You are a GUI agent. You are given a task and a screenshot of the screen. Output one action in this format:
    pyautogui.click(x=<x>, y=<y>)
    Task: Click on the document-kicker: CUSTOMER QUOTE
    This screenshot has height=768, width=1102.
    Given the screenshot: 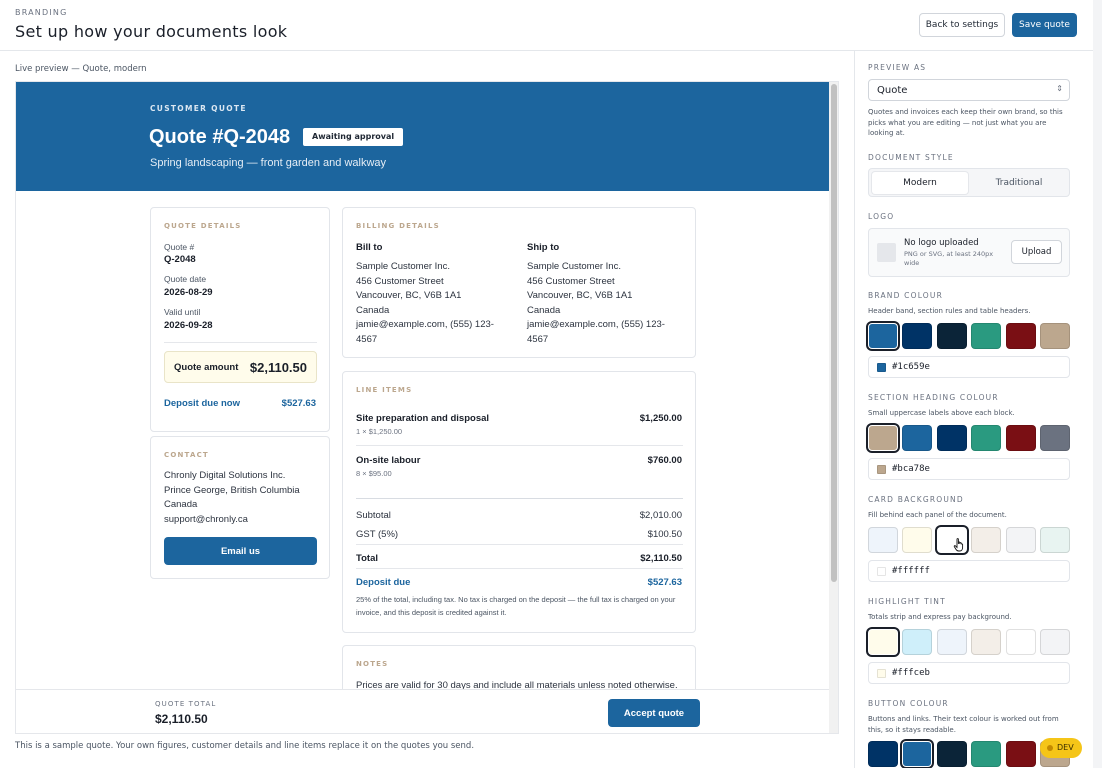 What is the action you would take?
    pyautogui.click(x=198, y=108)
    